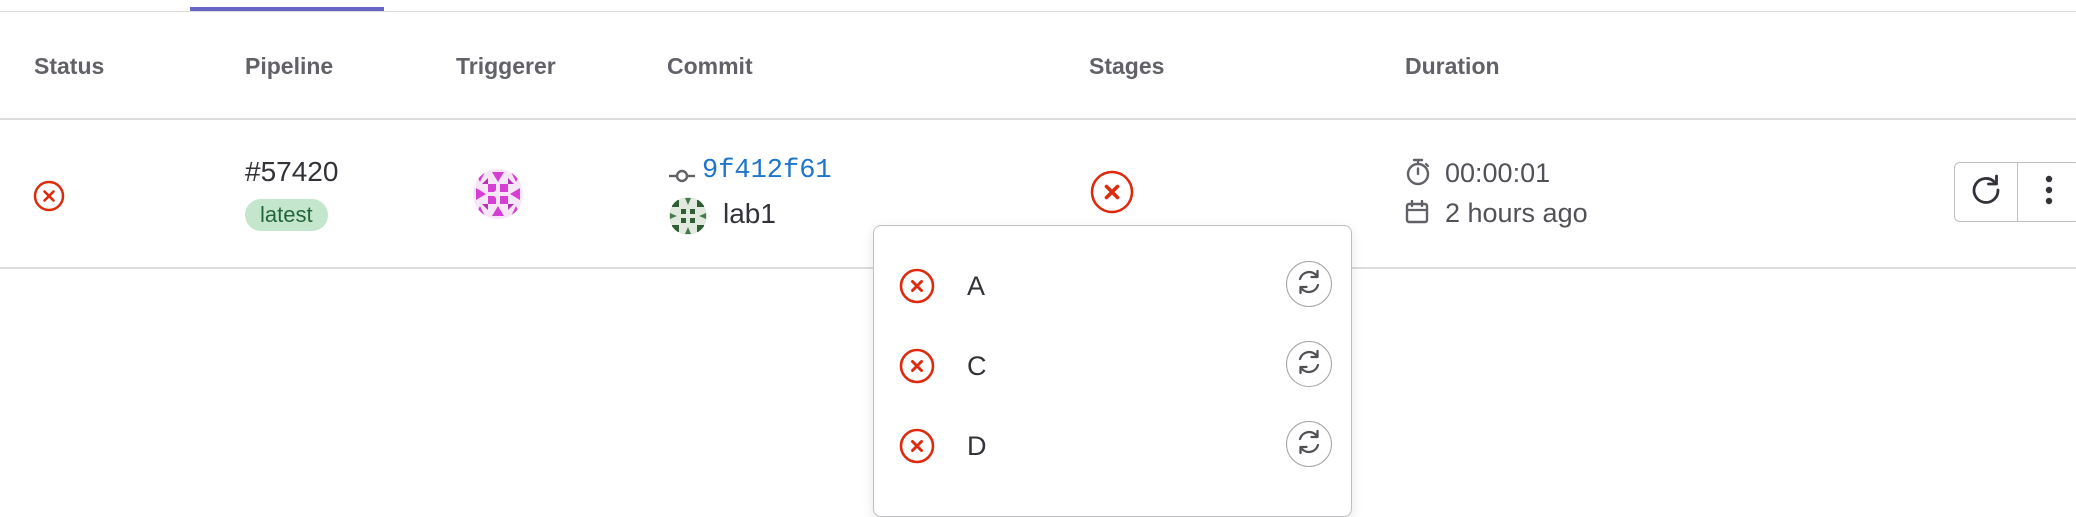 This screenshot has height=517, width=2076. I want to click on header-stages: Stages, so click(1127, 66).